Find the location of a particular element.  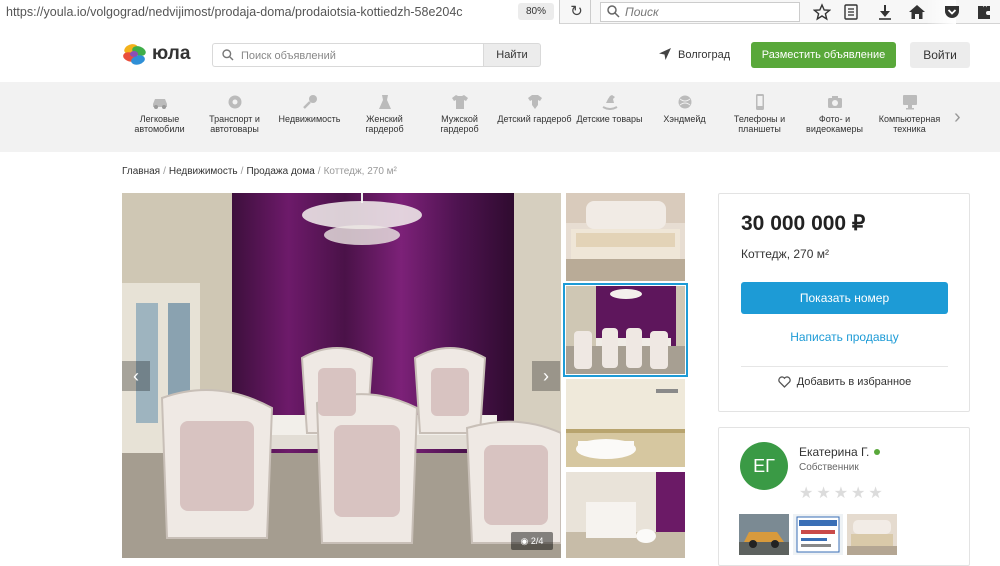

category-kids-goods: Детские товары is located at coordinates (609, 109).